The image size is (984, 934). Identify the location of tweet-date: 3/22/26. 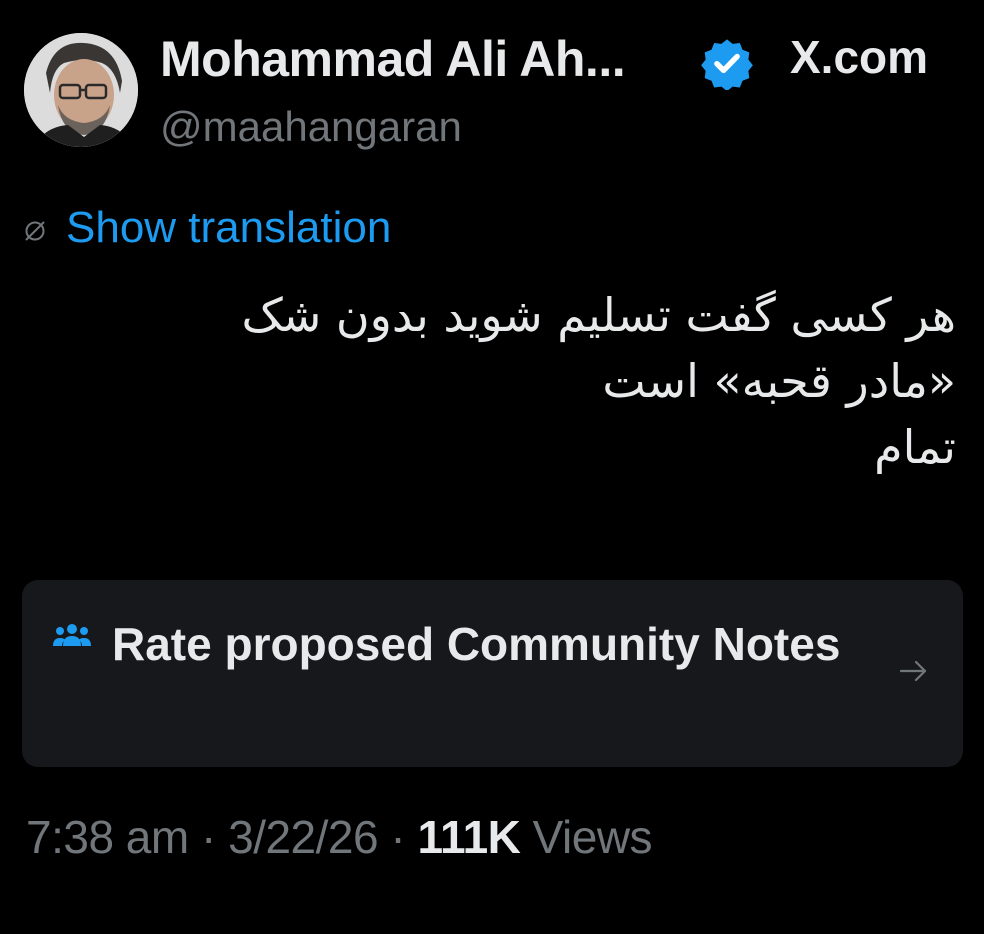
(303, 837).